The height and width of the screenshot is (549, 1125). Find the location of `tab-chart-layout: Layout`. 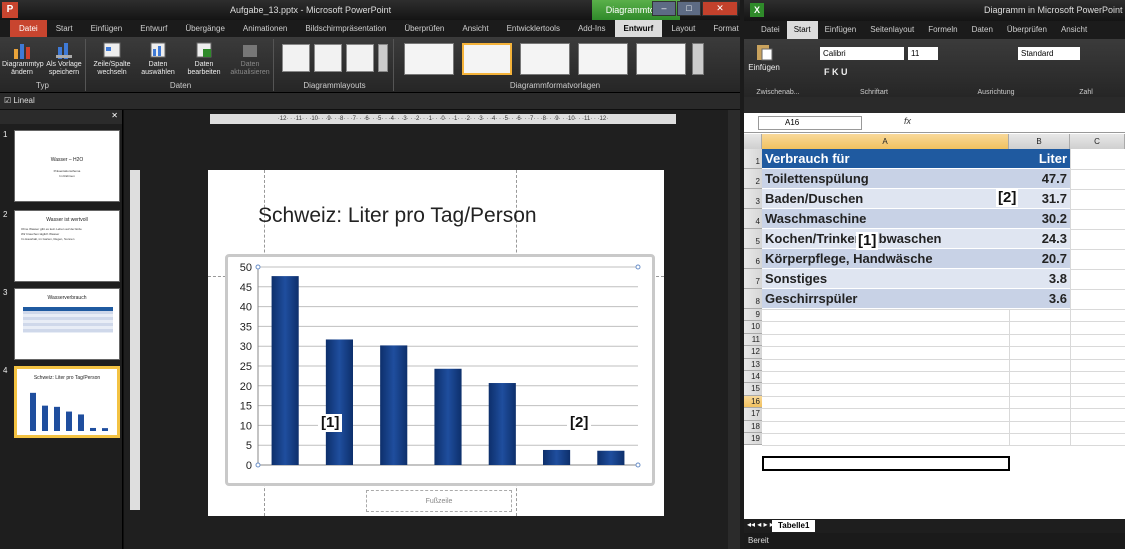

tab-chart-layout: Layout is located at coordinates (683, 28).